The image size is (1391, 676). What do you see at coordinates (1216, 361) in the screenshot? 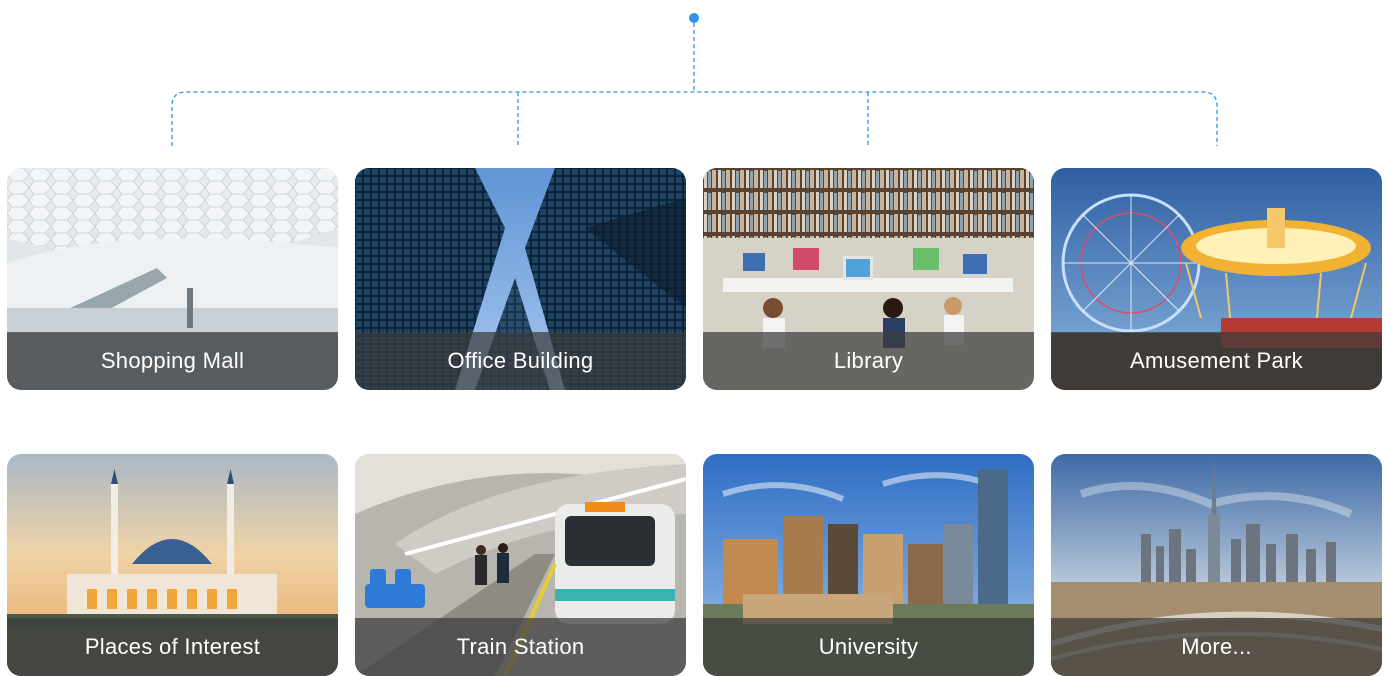
I see `card-label: Amusement Park` at bounding box center [1216, 361].